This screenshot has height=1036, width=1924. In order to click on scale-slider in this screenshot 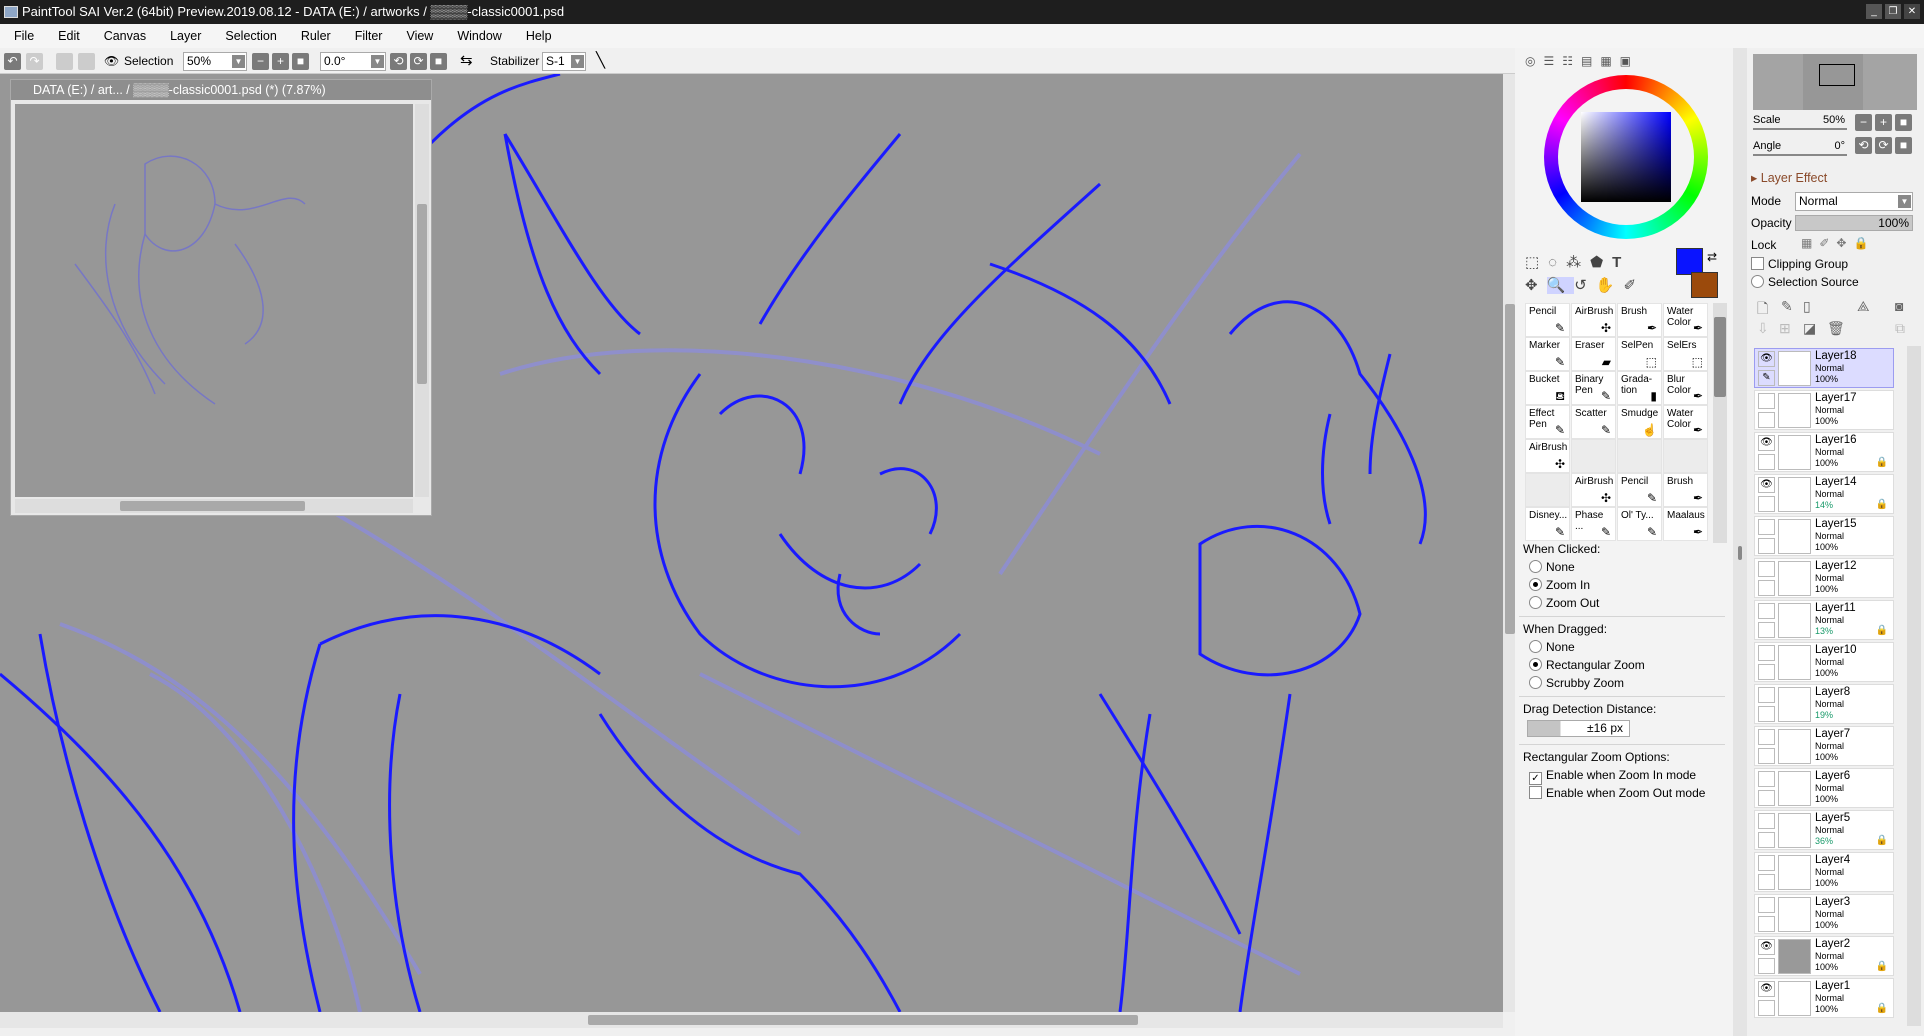, I will do `click(1800, 129)`.